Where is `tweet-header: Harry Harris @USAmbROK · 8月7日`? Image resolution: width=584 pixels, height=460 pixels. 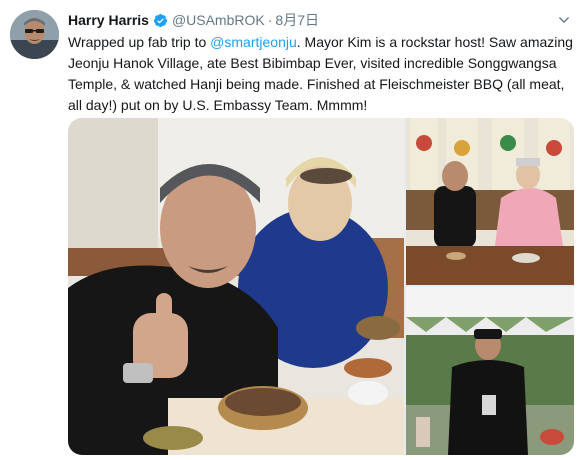 tweet-header: Harry Harris @USAmbROK · 8月7日 is located at coordinates (193, 20).